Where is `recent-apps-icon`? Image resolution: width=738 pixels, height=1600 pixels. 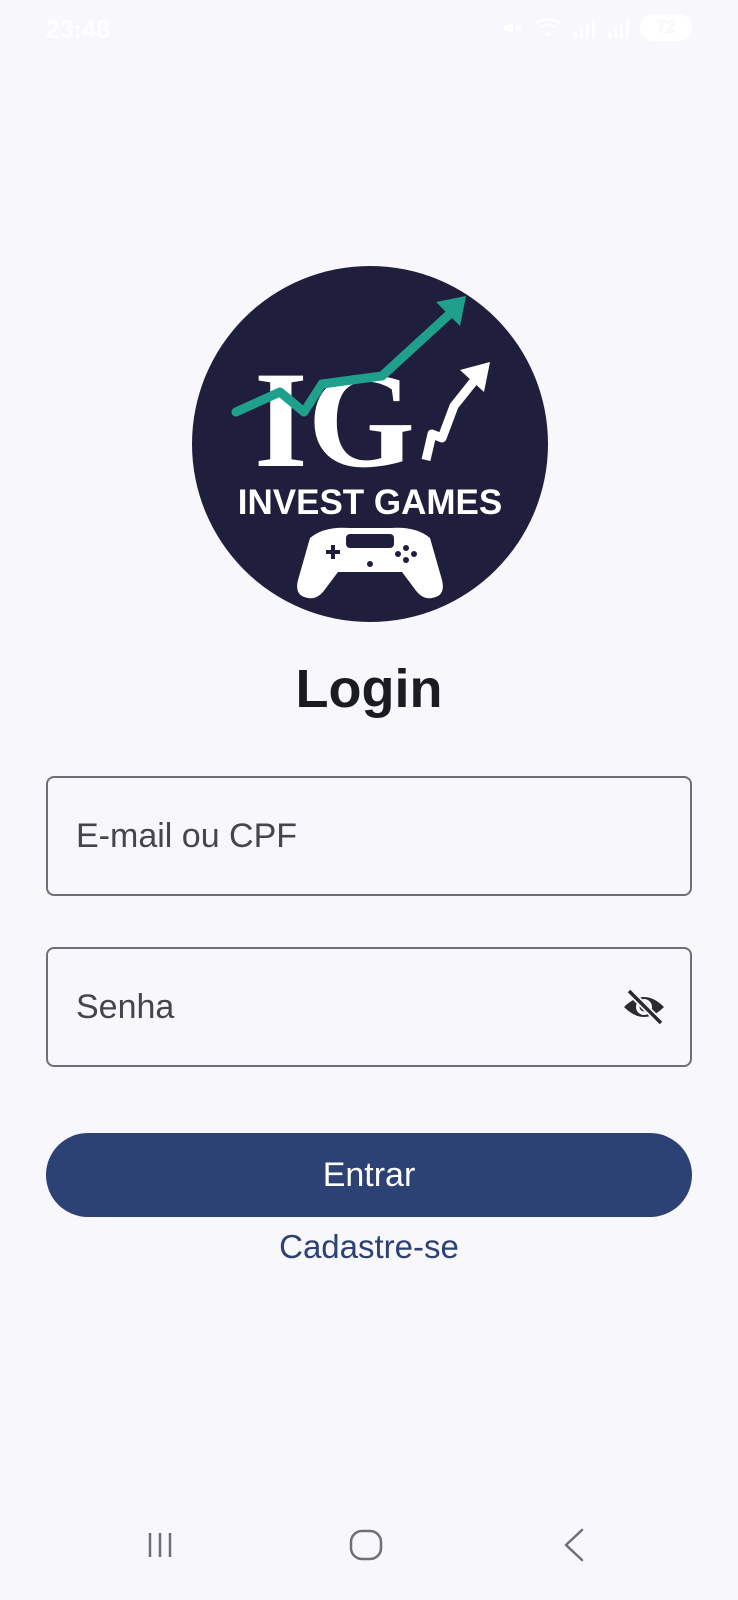 recent-apps-icon is located at coordinates (160, 1545).